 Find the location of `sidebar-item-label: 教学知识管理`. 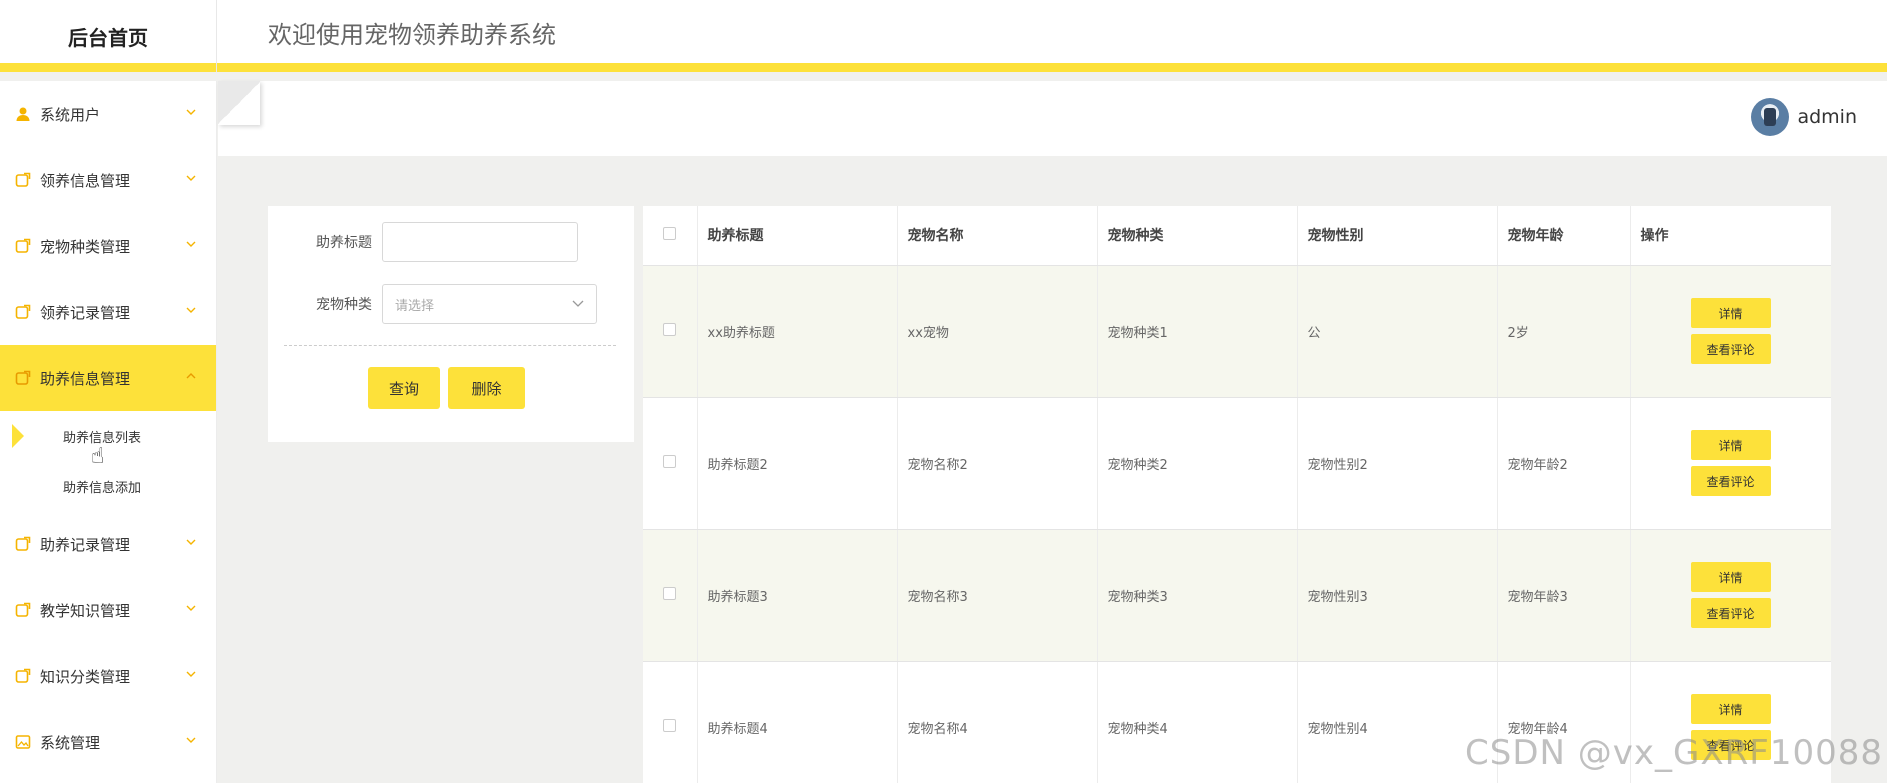

sidebar-item-label: 教学知识管理 is located at coordinates (85, 610).